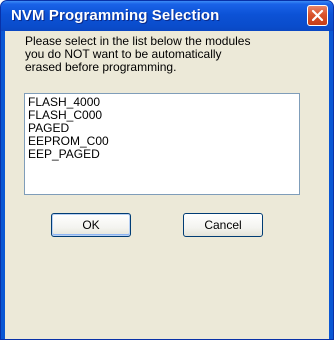  What do you see at coordinates (162, 154) in the screenshot?
I see `list-item-eep-paged: EEP_PAGED` at bounding box center [162, 154].